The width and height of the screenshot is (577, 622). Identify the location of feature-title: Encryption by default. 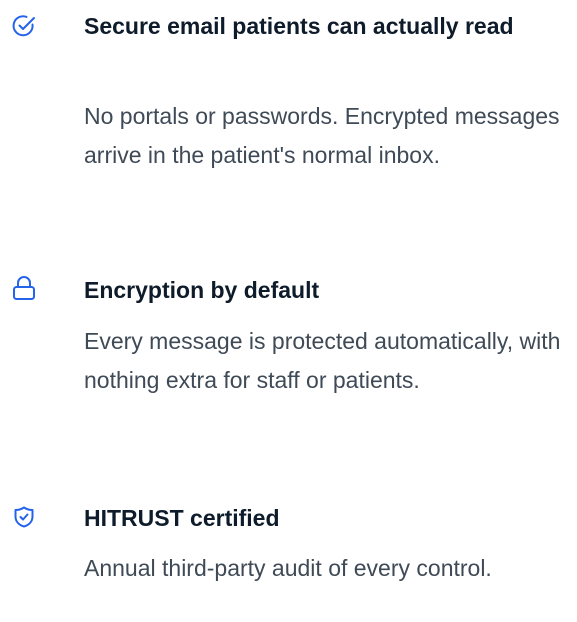
(202, 290).